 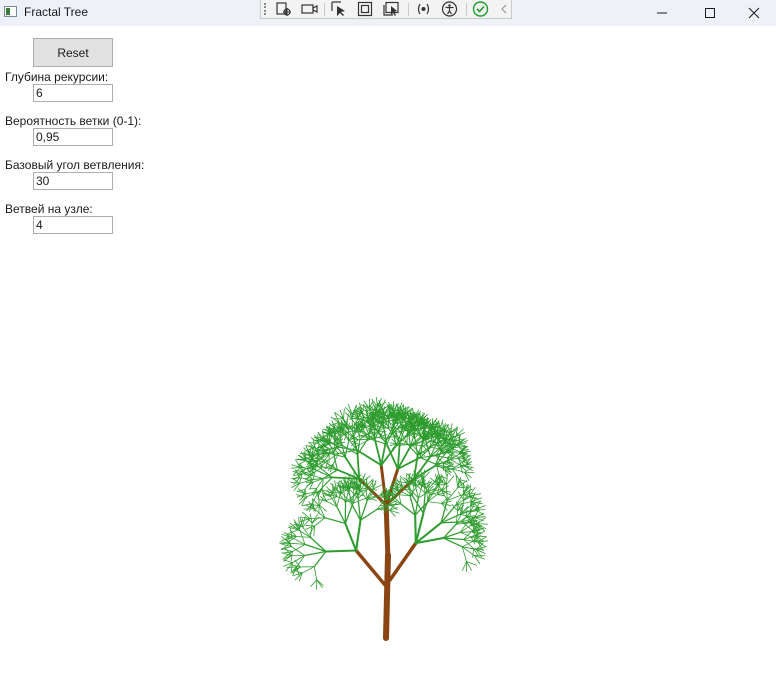 I want to click on fractal-tree-canvas, so click(x=384, y=518).